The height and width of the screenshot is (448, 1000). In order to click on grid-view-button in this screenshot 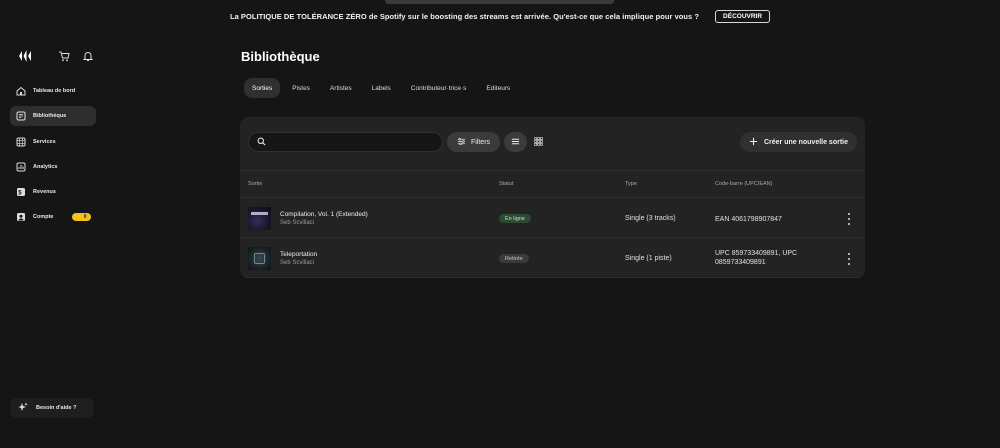, I will do `click(538, 142)`.